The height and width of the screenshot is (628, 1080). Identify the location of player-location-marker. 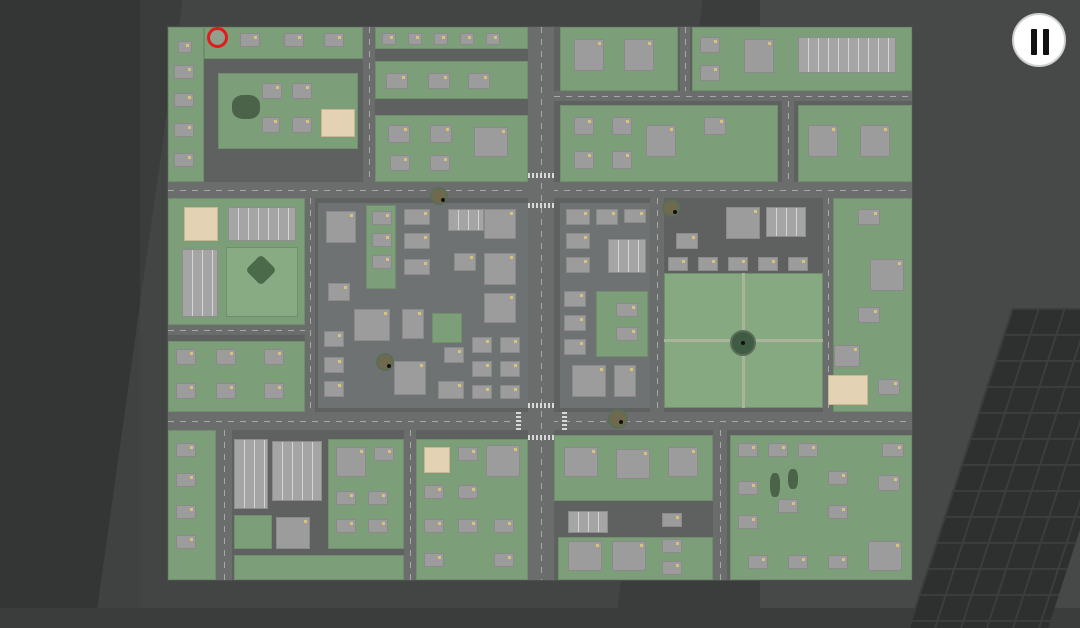
(217, 37).